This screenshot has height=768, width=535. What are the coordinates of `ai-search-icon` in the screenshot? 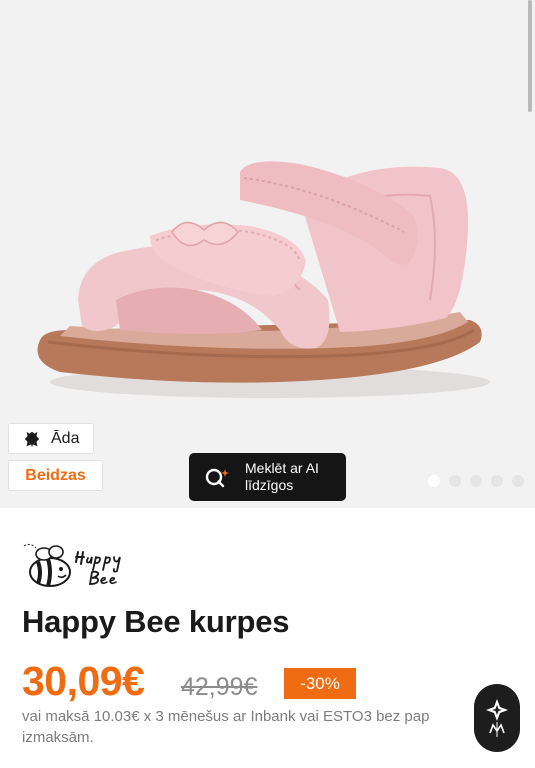 It's located at (217, 478).